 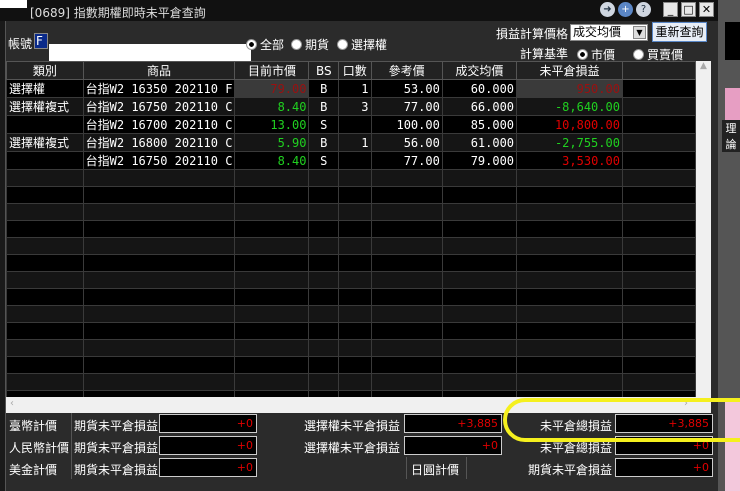 What do you see at coordinates (45, 70) in the screenshot?
I see `column-header: 類別` at bounding box center [45, 70].